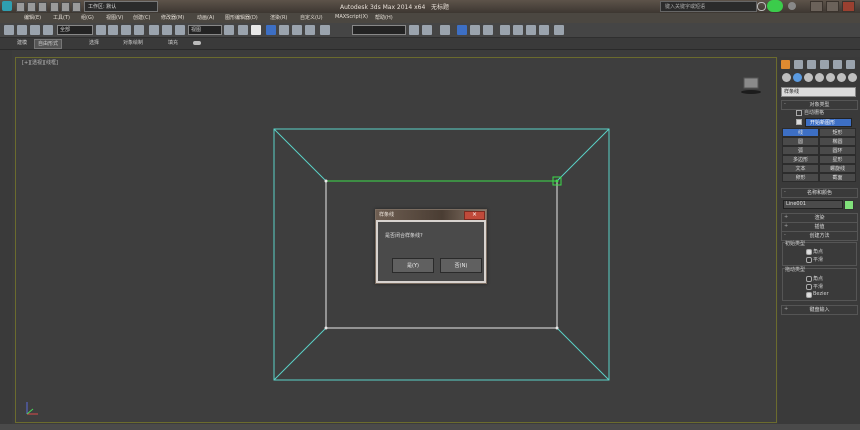  I want to click on tab-freeform: 自由形式, so click(48, 44).